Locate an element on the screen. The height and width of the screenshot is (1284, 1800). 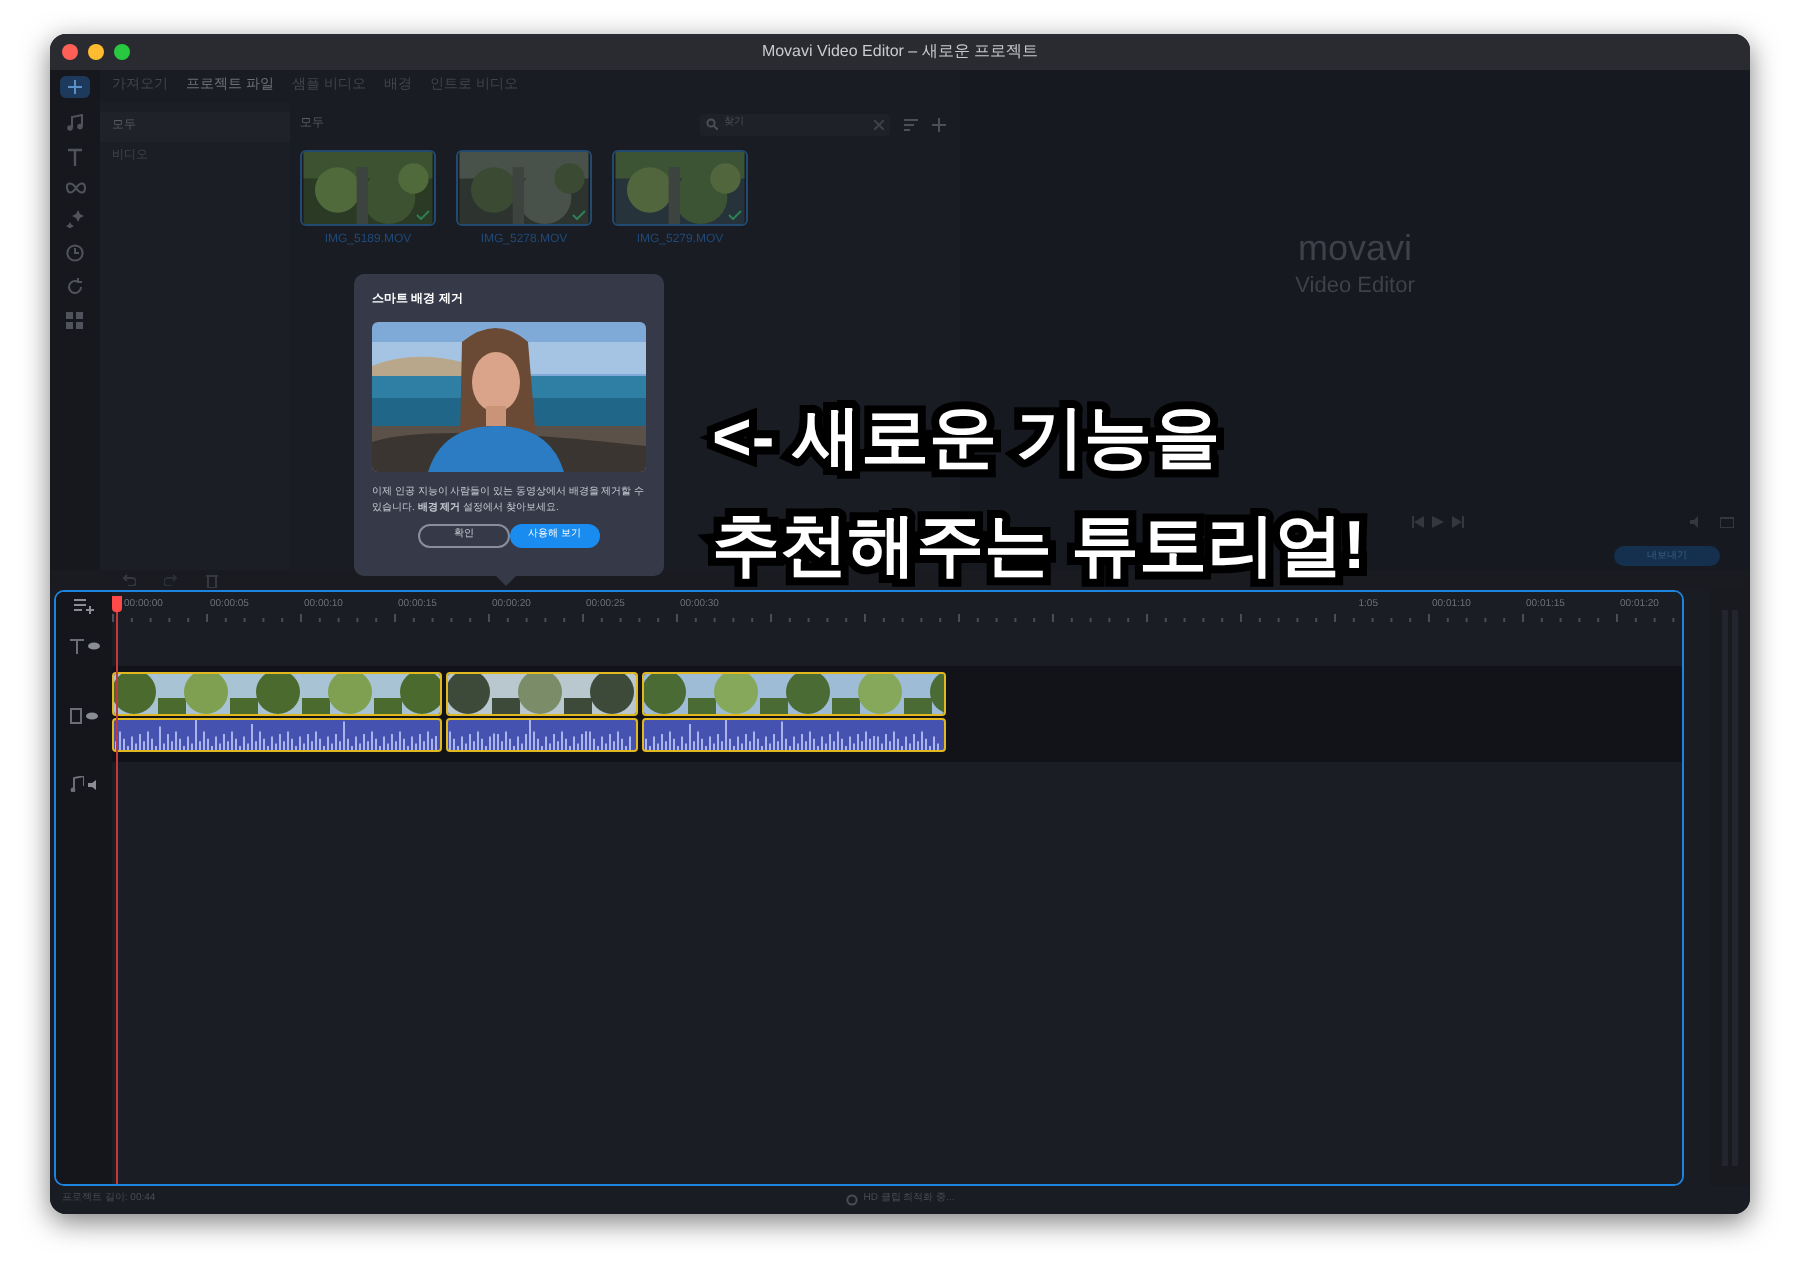
grid-icon is located at coordinates (75, 321).